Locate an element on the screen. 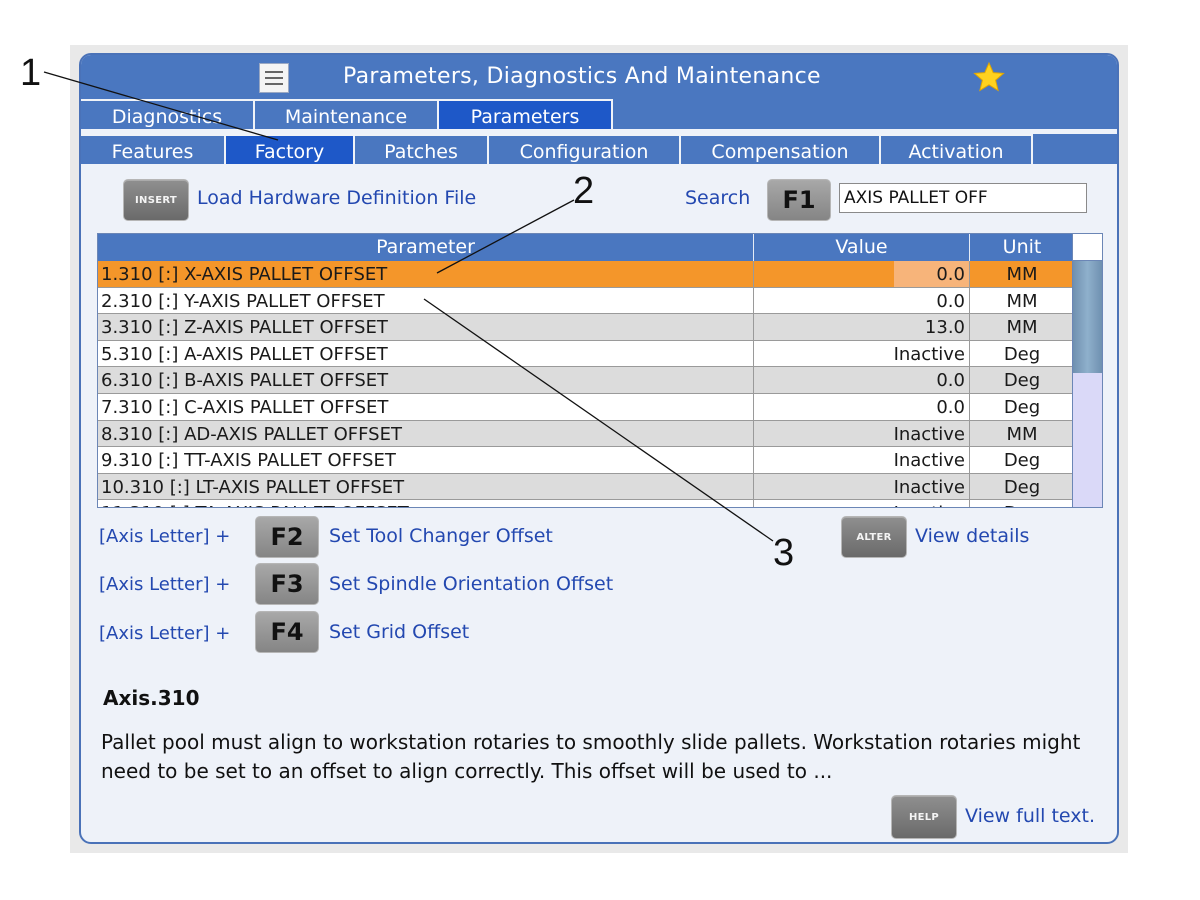 The image size is (1200, 900). table-scrollbar is located at coordinates (1087, 370).